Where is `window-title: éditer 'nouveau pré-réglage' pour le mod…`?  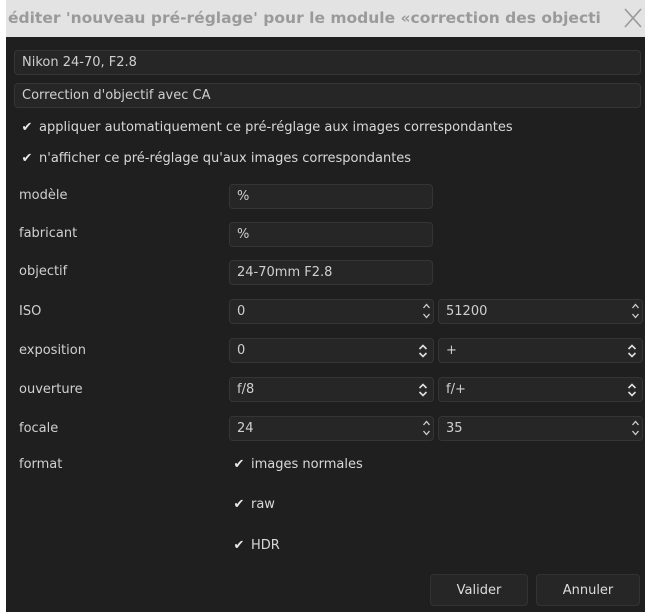
window-title: éditer 'nouveau pré-réglage' pour le mod… is located at coordinates (304, 18).